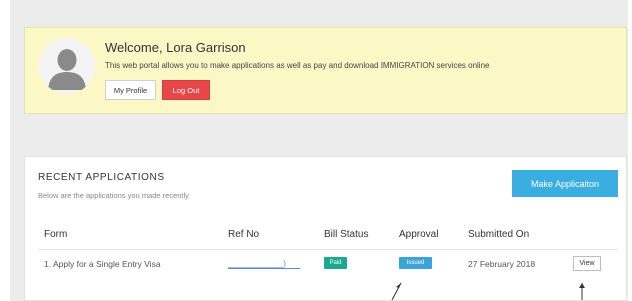 This screenshot has height=301, width=632. Describe the element at coordinates (264, 268) in the screenshot. I see `ref-no-underline` at that location.